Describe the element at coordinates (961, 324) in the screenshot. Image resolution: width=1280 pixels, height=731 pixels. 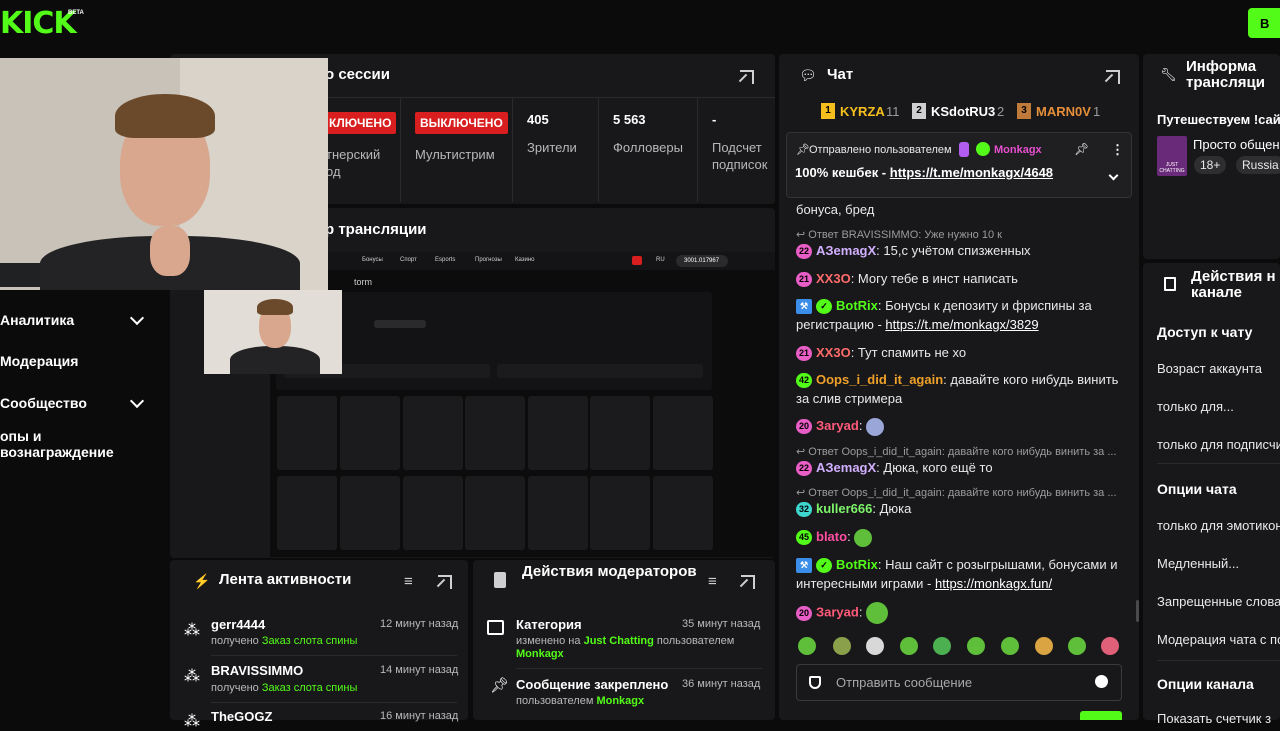
I see `chat-link: https://t.me/monkagx/3829` at that location.